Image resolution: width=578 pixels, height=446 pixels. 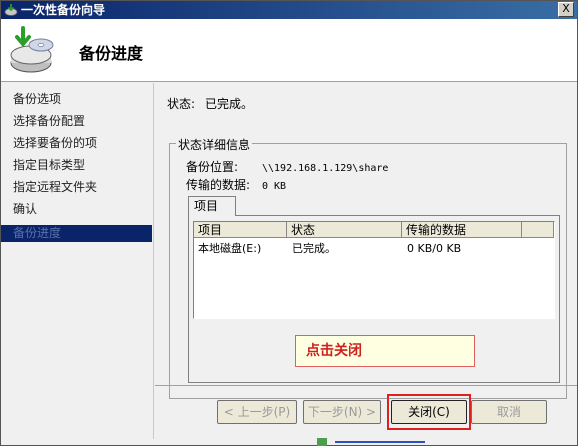 What do you see at coordinates (344, 230) in the screenshot?
I see `column-header-status: 状态` at bounding box center [344, 230].